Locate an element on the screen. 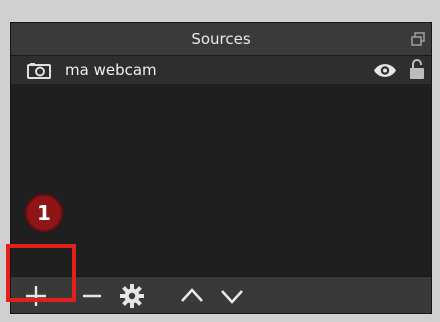  unlocked-lock-icon is located at coordinates (417, 69).